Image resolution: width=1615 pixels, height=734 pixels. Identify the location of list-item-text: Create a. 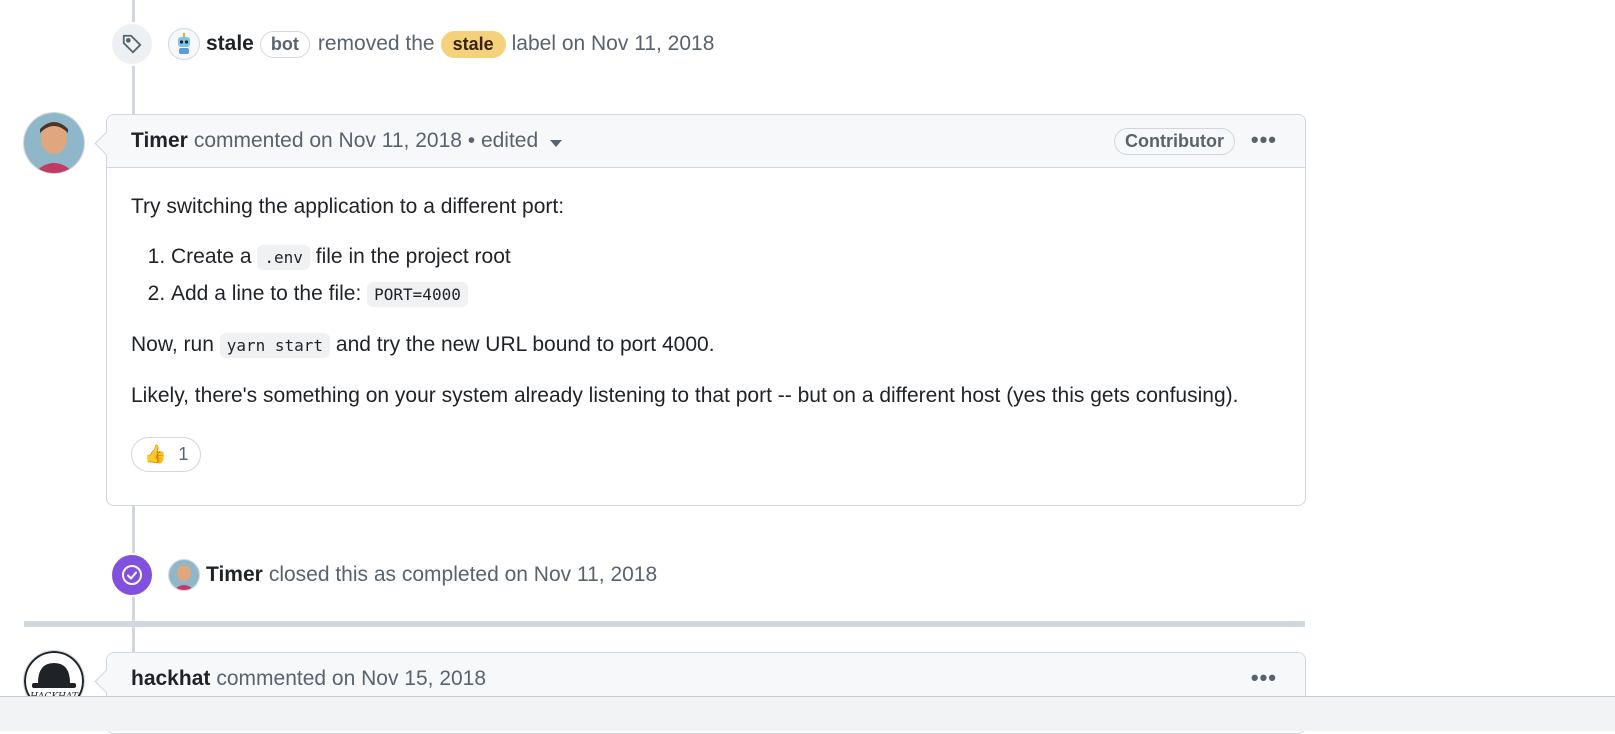
(211, 256).